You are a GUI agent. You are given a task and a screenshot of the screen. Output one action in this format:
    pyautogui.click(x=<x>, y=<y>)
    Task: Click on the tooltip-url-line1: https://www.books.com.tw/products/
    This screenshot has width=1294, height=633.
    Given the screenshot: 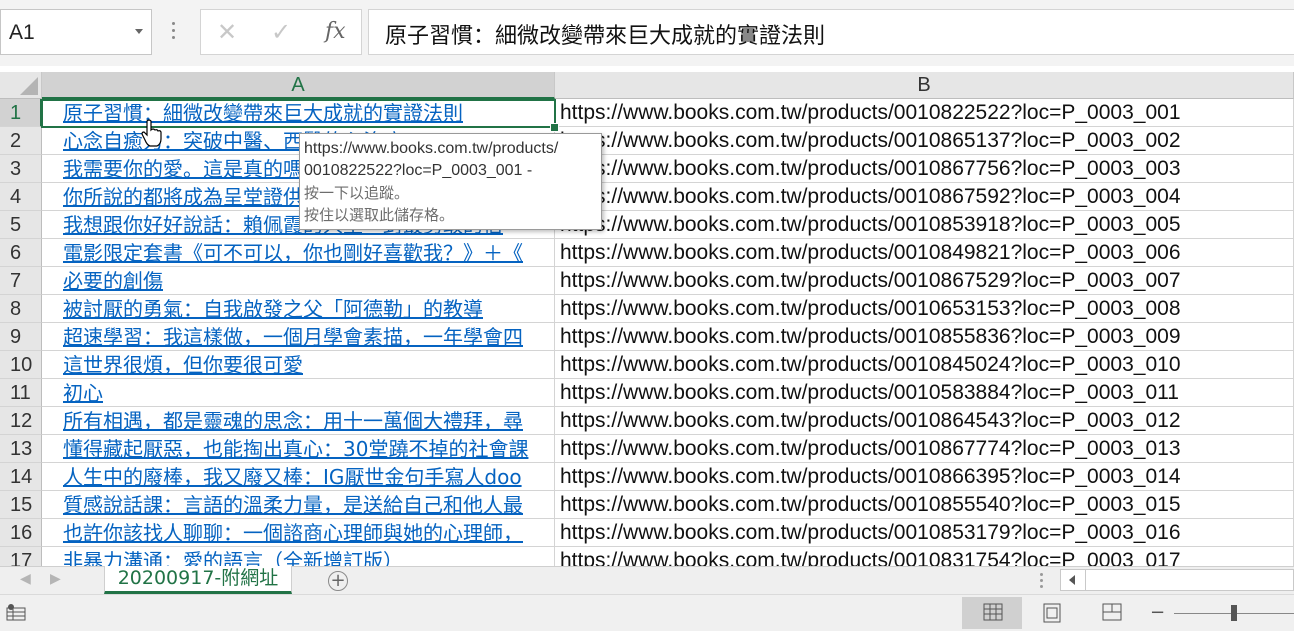 What is the action you would take?
    pyautogui.click(x=431, y=148)
    